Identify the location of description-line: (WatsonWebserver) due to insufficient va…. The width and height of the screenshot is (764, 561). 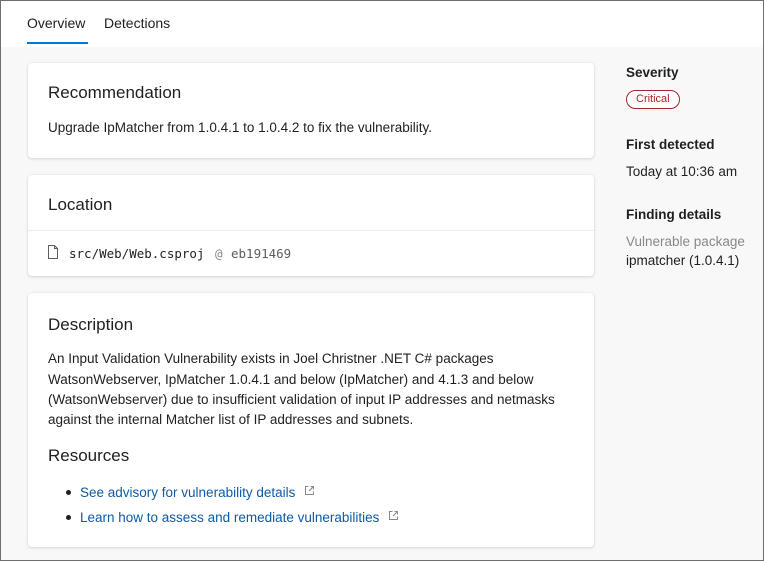
(301, 399).